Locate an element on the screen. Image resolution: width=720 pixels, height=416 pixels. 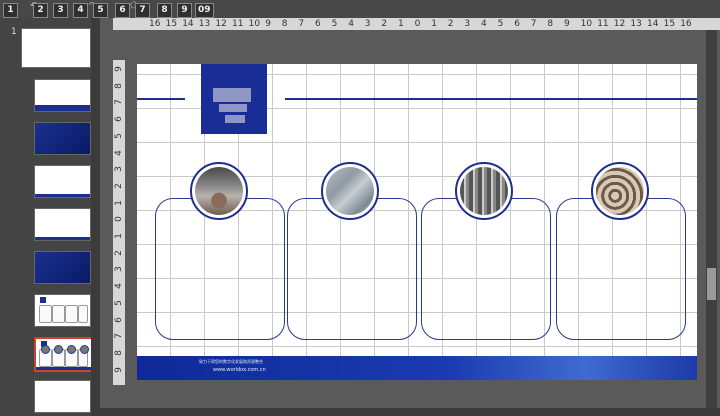
photo-circle-office is located at coordinates (219, 191).